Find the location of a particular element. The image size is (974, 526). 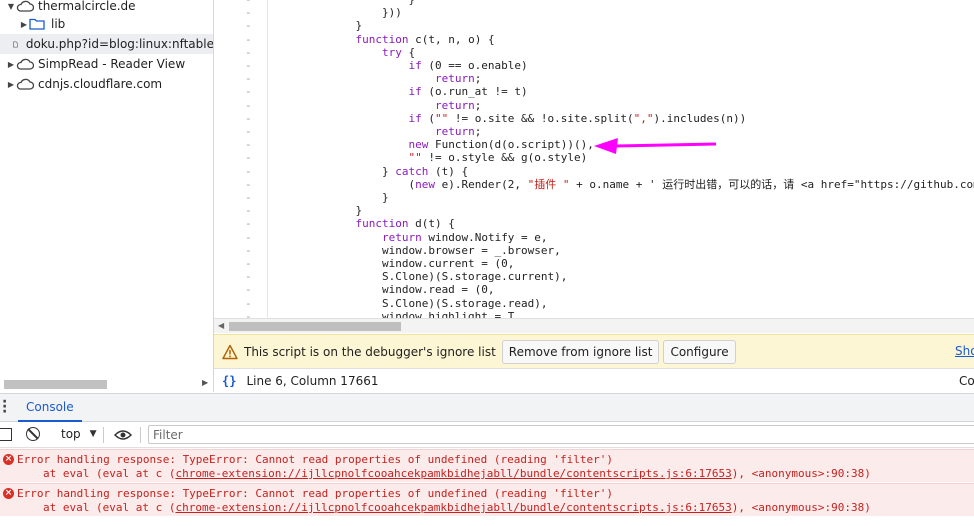

annotation-arrow-icon is located at coordinates (655, 146).